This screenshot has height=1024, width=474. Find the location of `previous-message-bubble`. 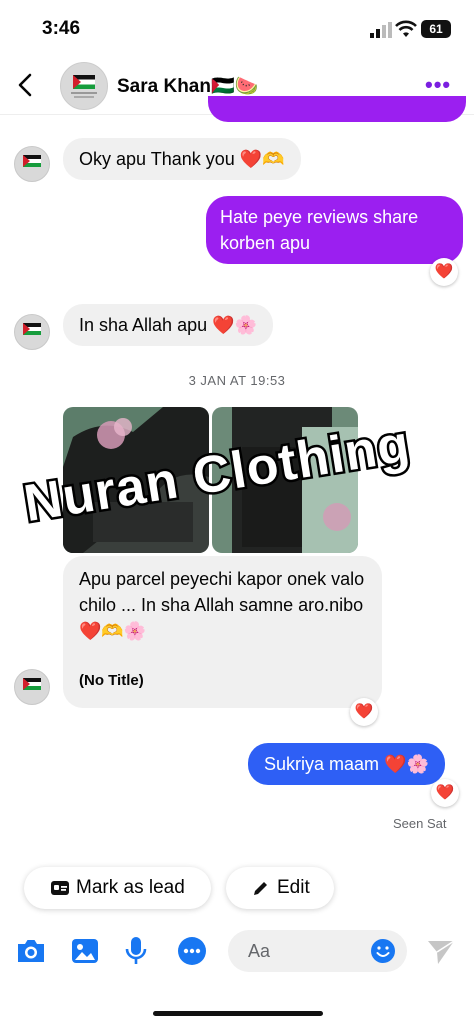

previous-message-bubble is located at coordinates (337, 109).